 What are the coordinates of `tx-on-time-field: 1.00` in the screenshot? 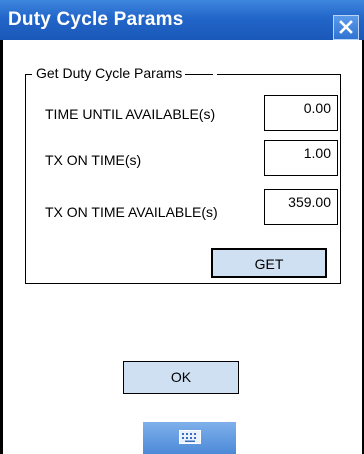 It's located at (301, 158).